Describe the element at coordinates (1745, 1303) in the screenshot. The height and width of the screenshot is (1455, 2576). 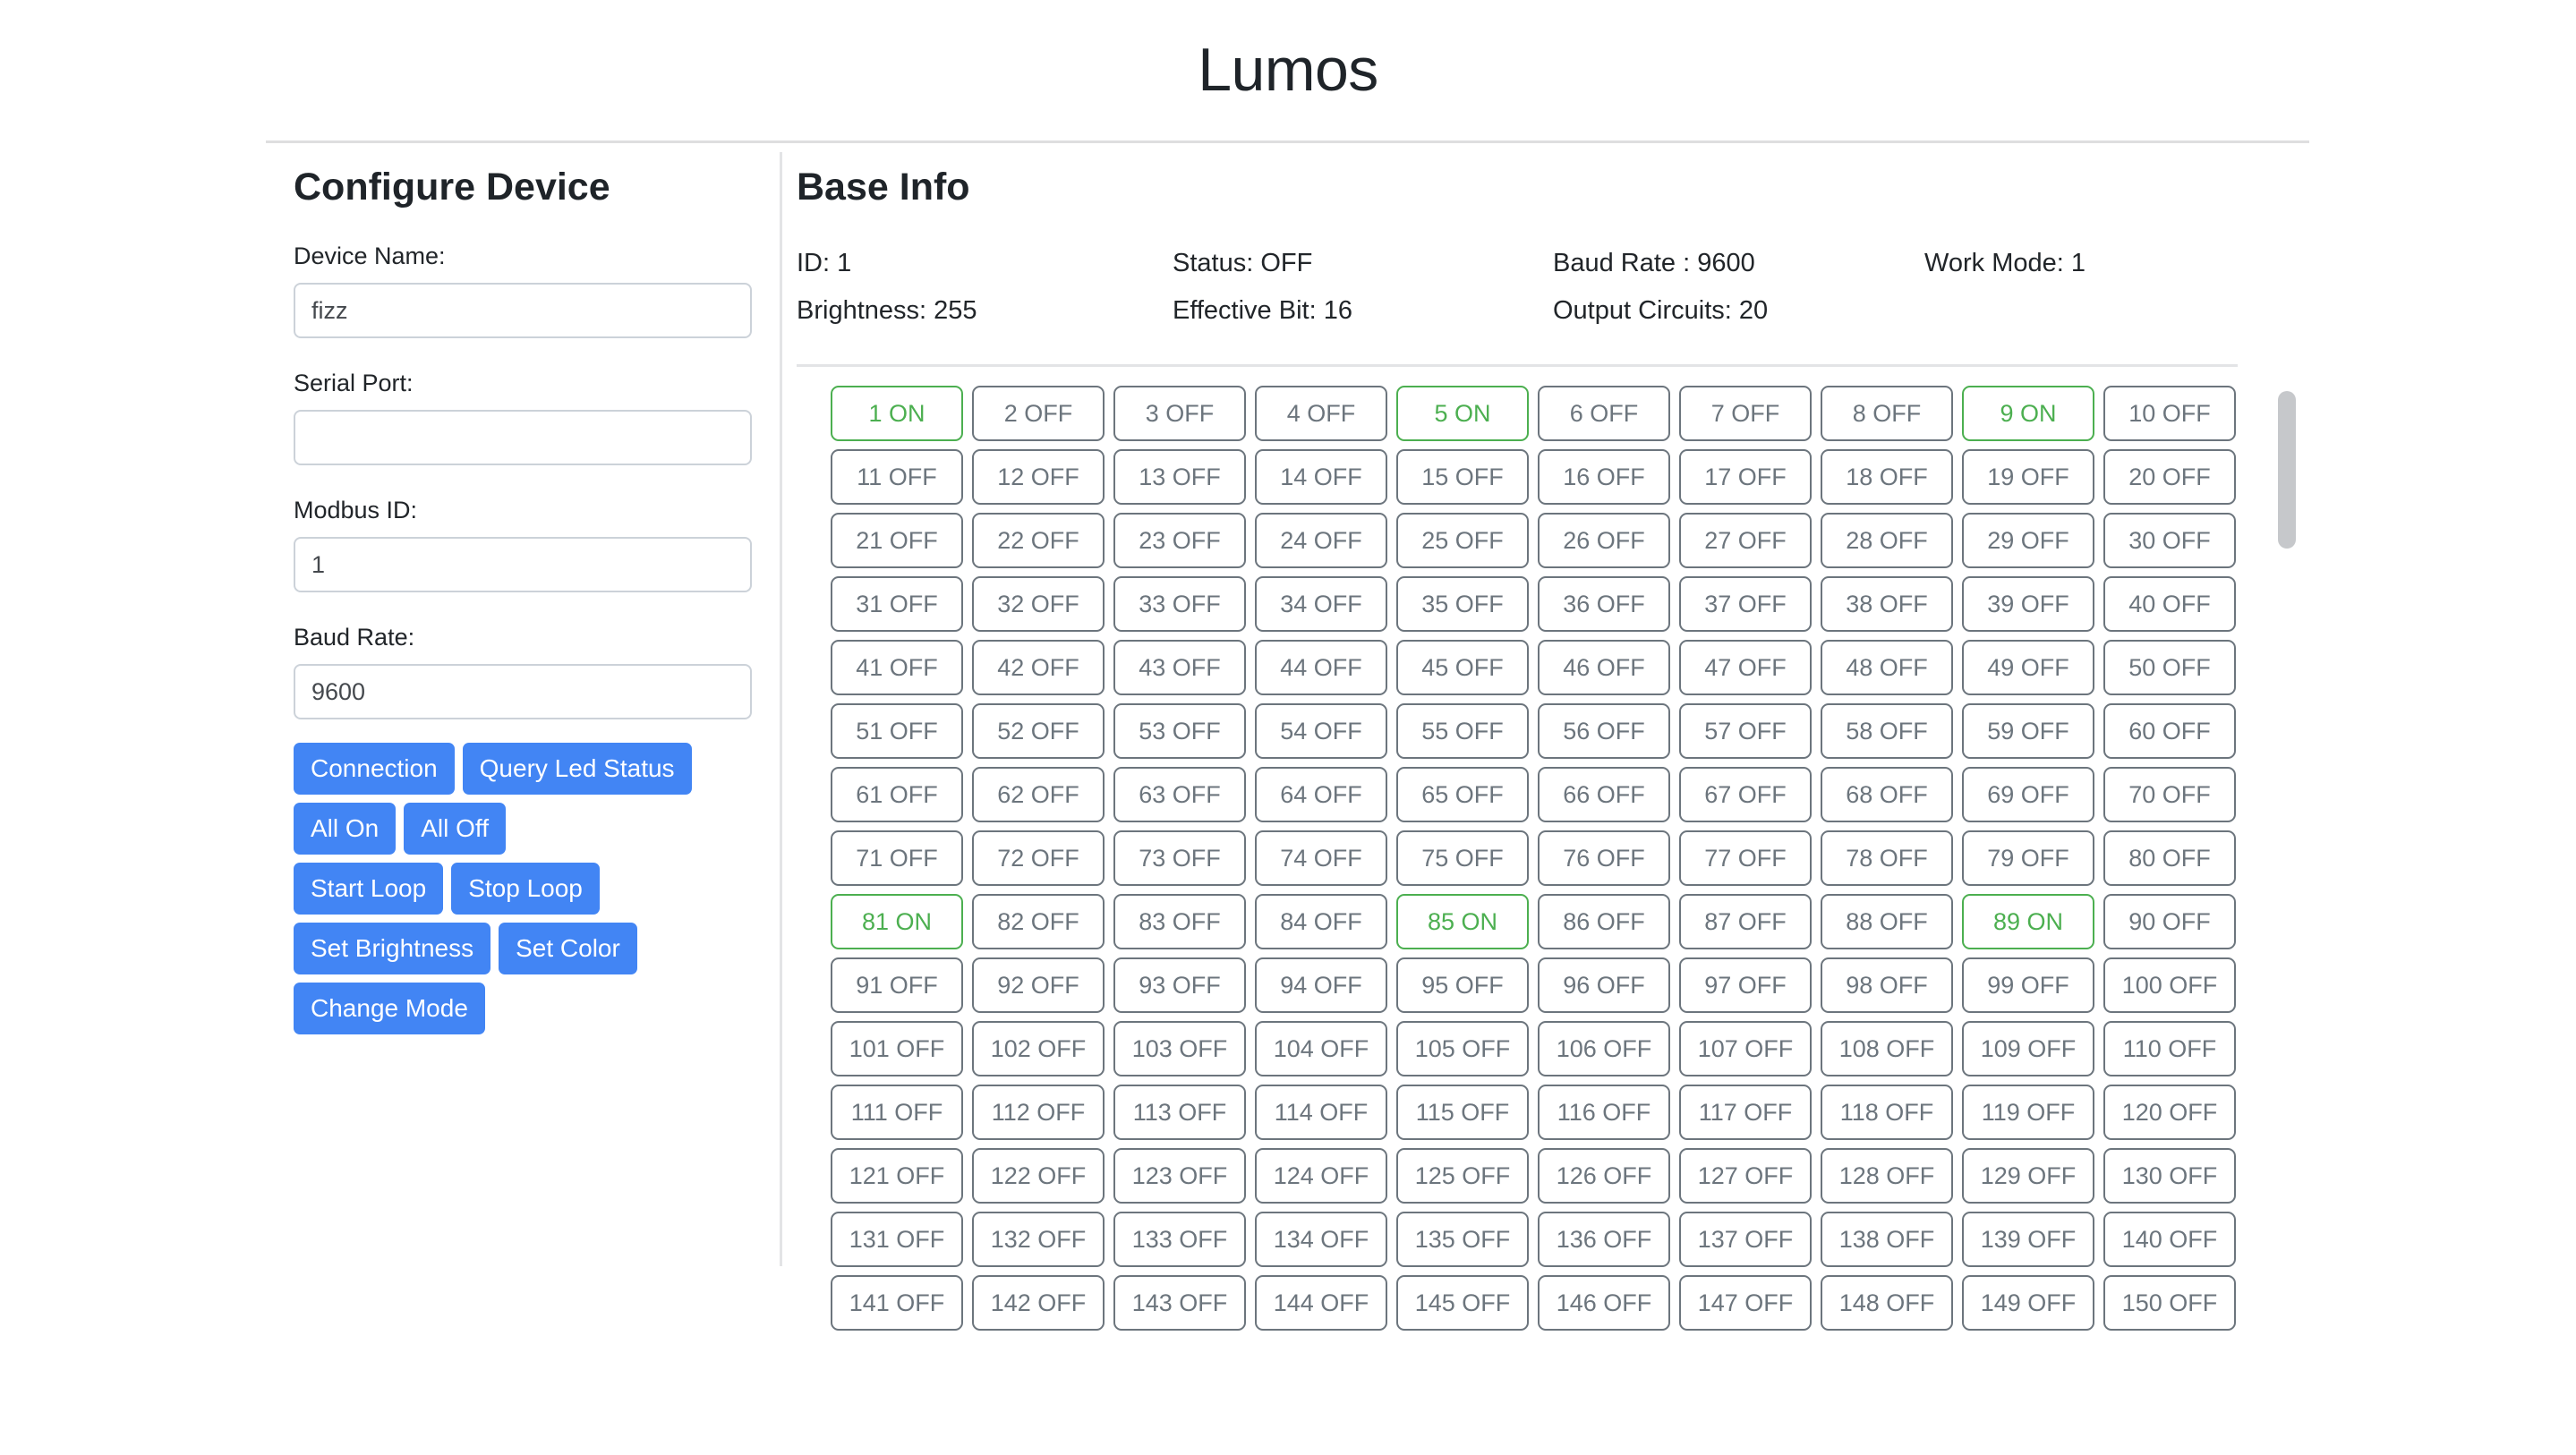
I see `led-button-147: 147 OFF` at that location.